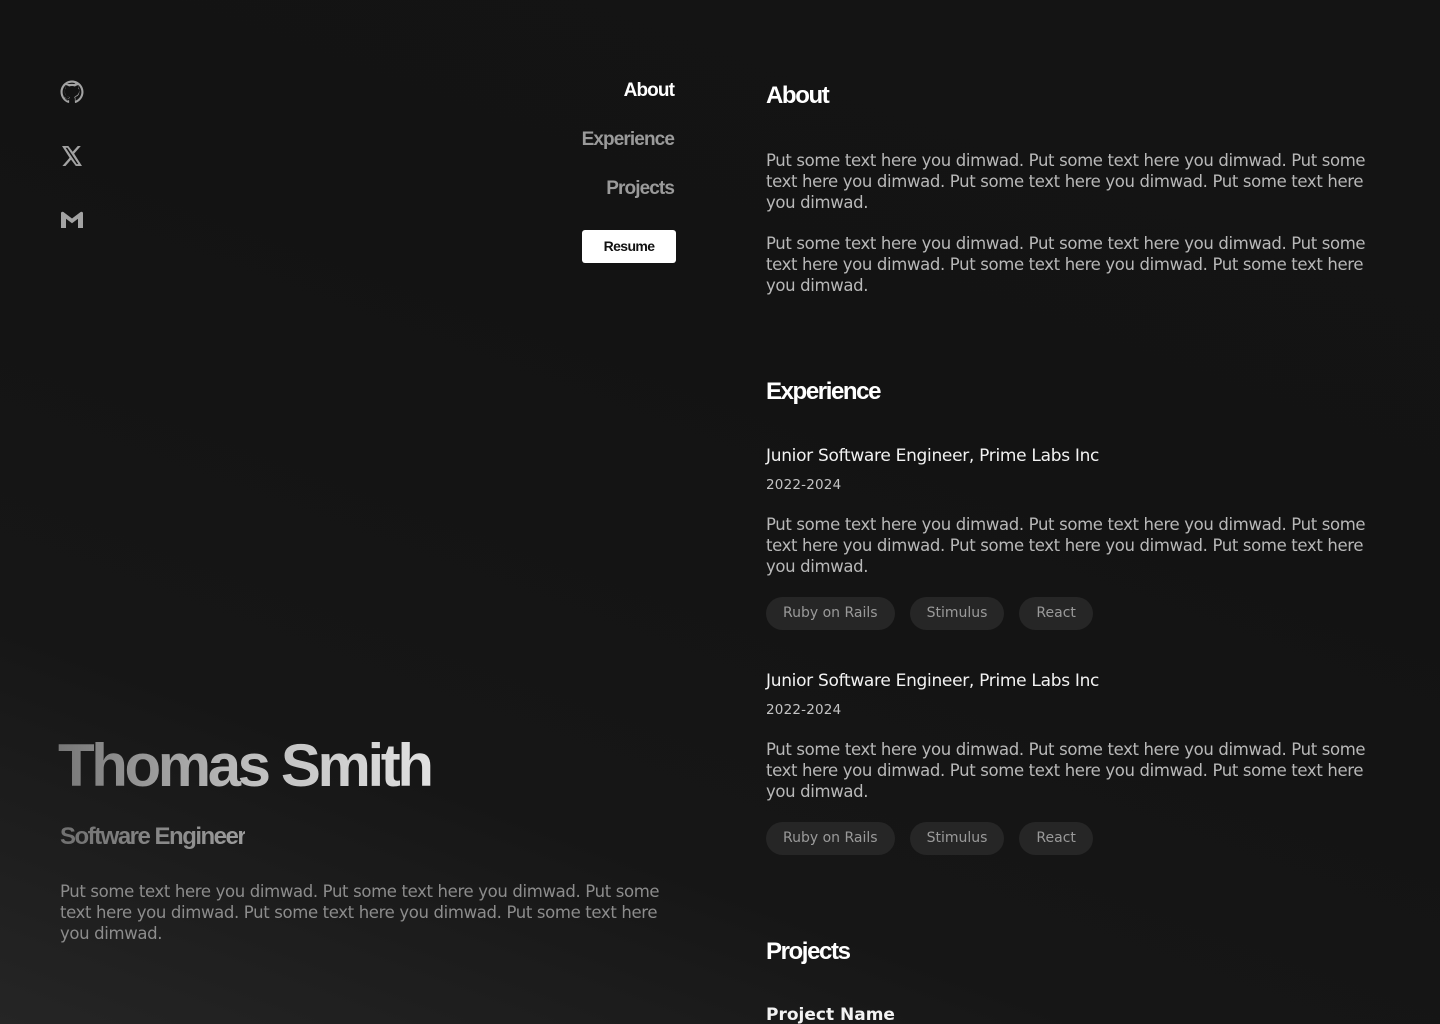 The image size is (1440, 1024). Describe the element at coordinates (629, 171) in the screenshot. I see `main-nav: About Experience Projects Resume` at that location.